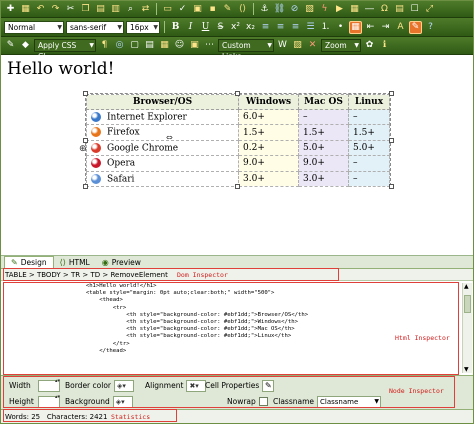  I want to click on bookmark-icon: ▨, so click(297, 45).